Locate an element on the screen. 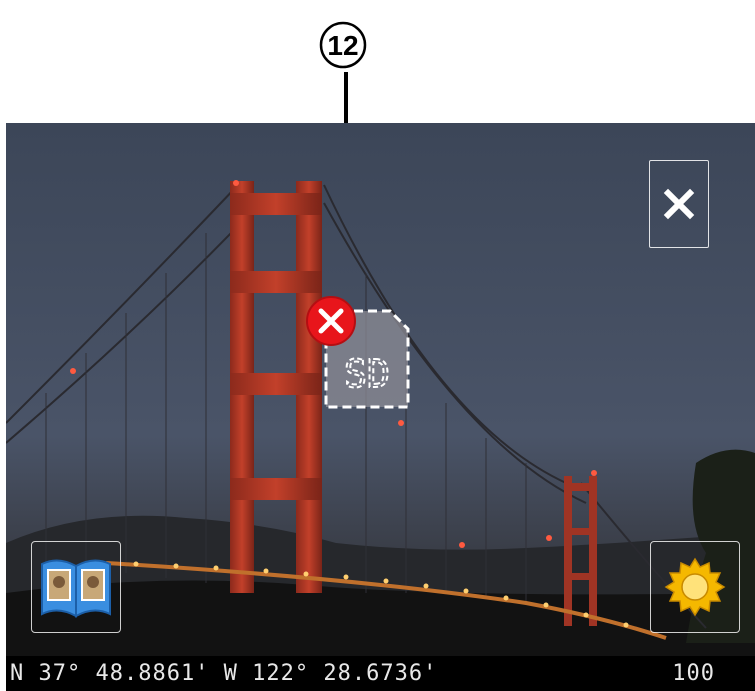 This screenshot has width=755, height=691. settings-button is located at coordinates (695, 587).